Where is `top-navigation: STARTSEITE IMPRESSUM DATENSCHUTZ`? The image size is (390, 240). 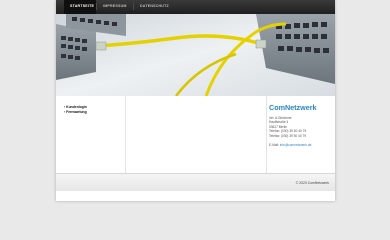 top-navigation: STARTSEITE IMPRESSUM DATENSCHUTZ is located at coordinates (195, 7).